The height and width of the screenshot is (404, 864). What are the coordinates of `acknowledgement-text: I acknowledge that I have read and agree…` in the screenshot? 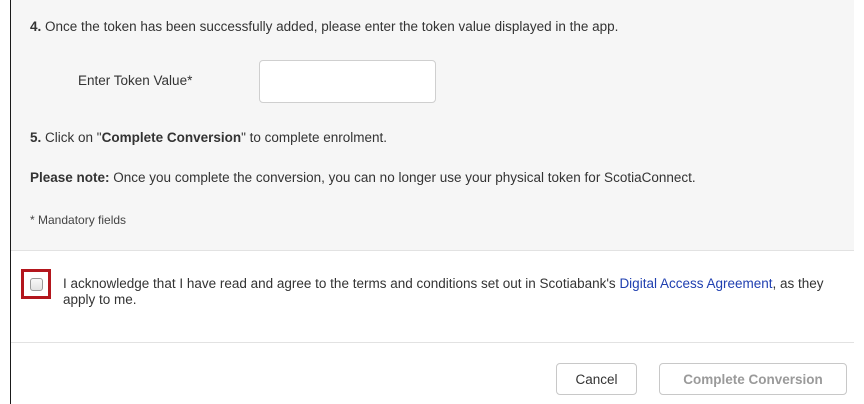 It's located at (453, 292).